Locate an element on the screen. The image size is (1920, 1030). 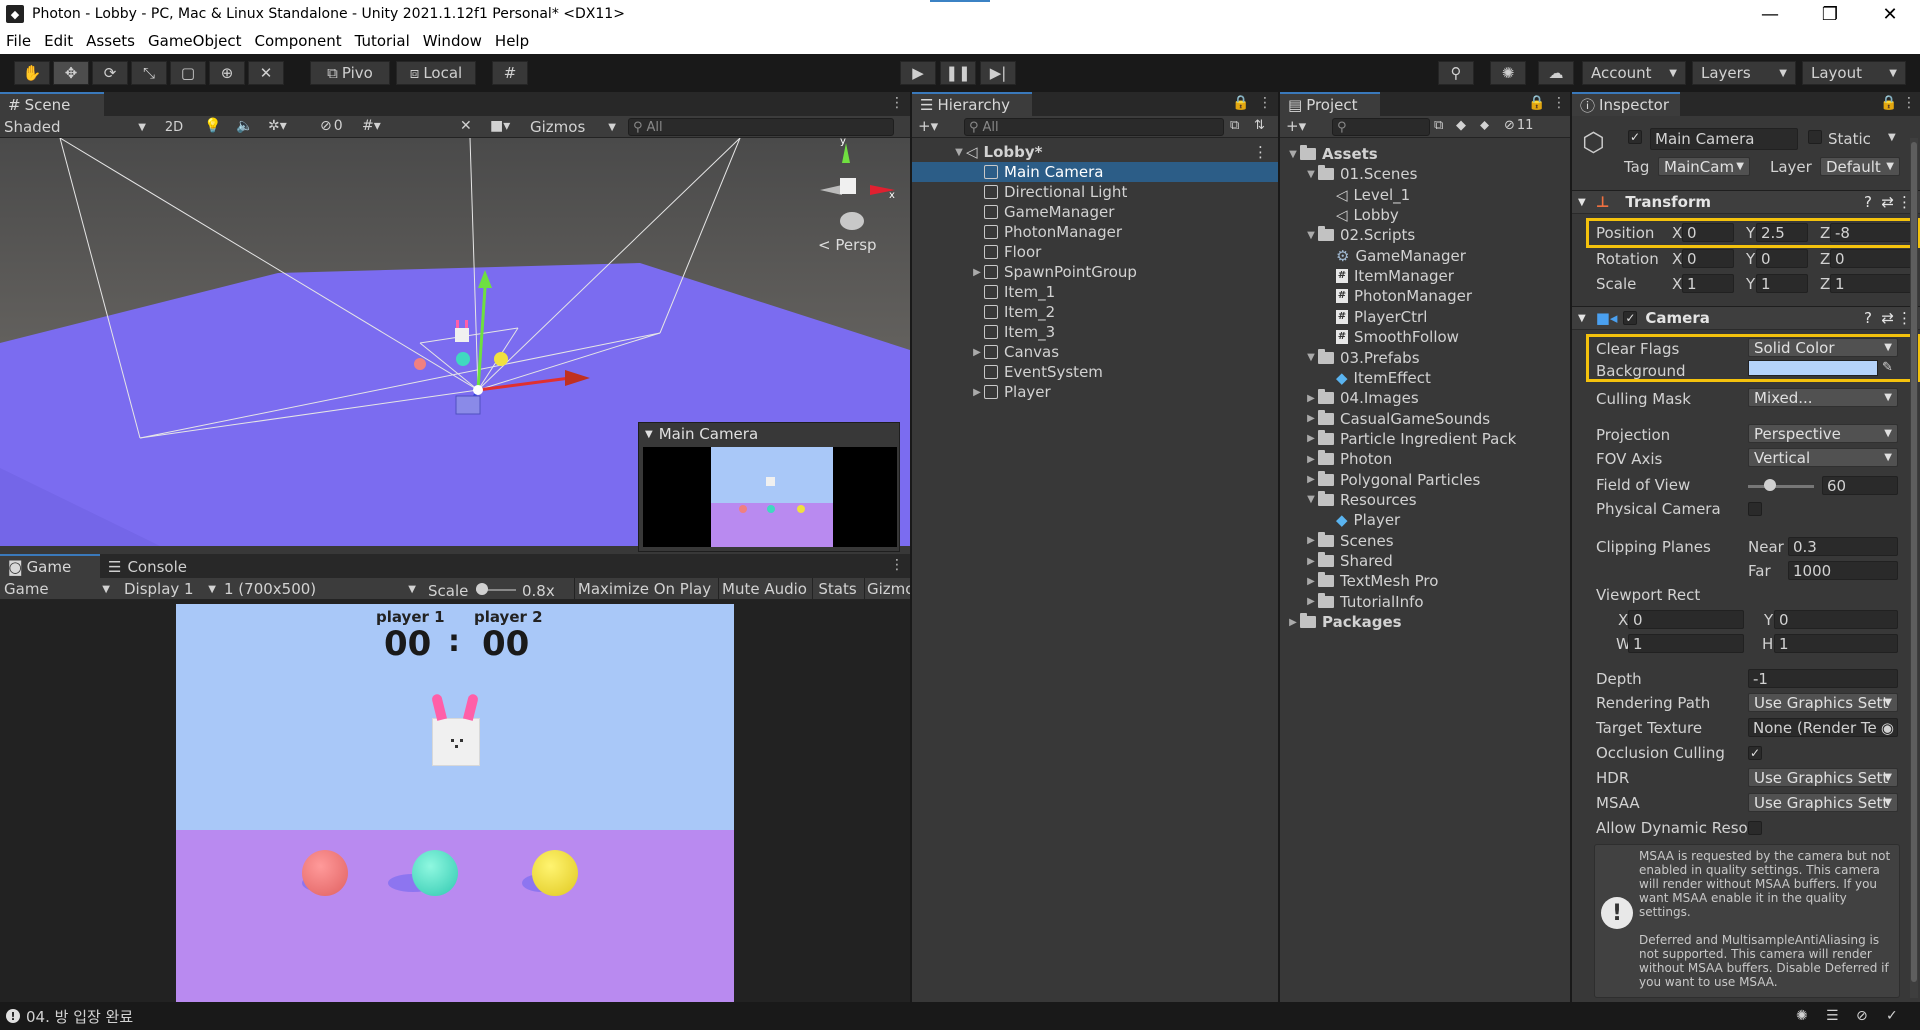
hierarchy-item: Item_3 is located at coordinates (1095, 332).